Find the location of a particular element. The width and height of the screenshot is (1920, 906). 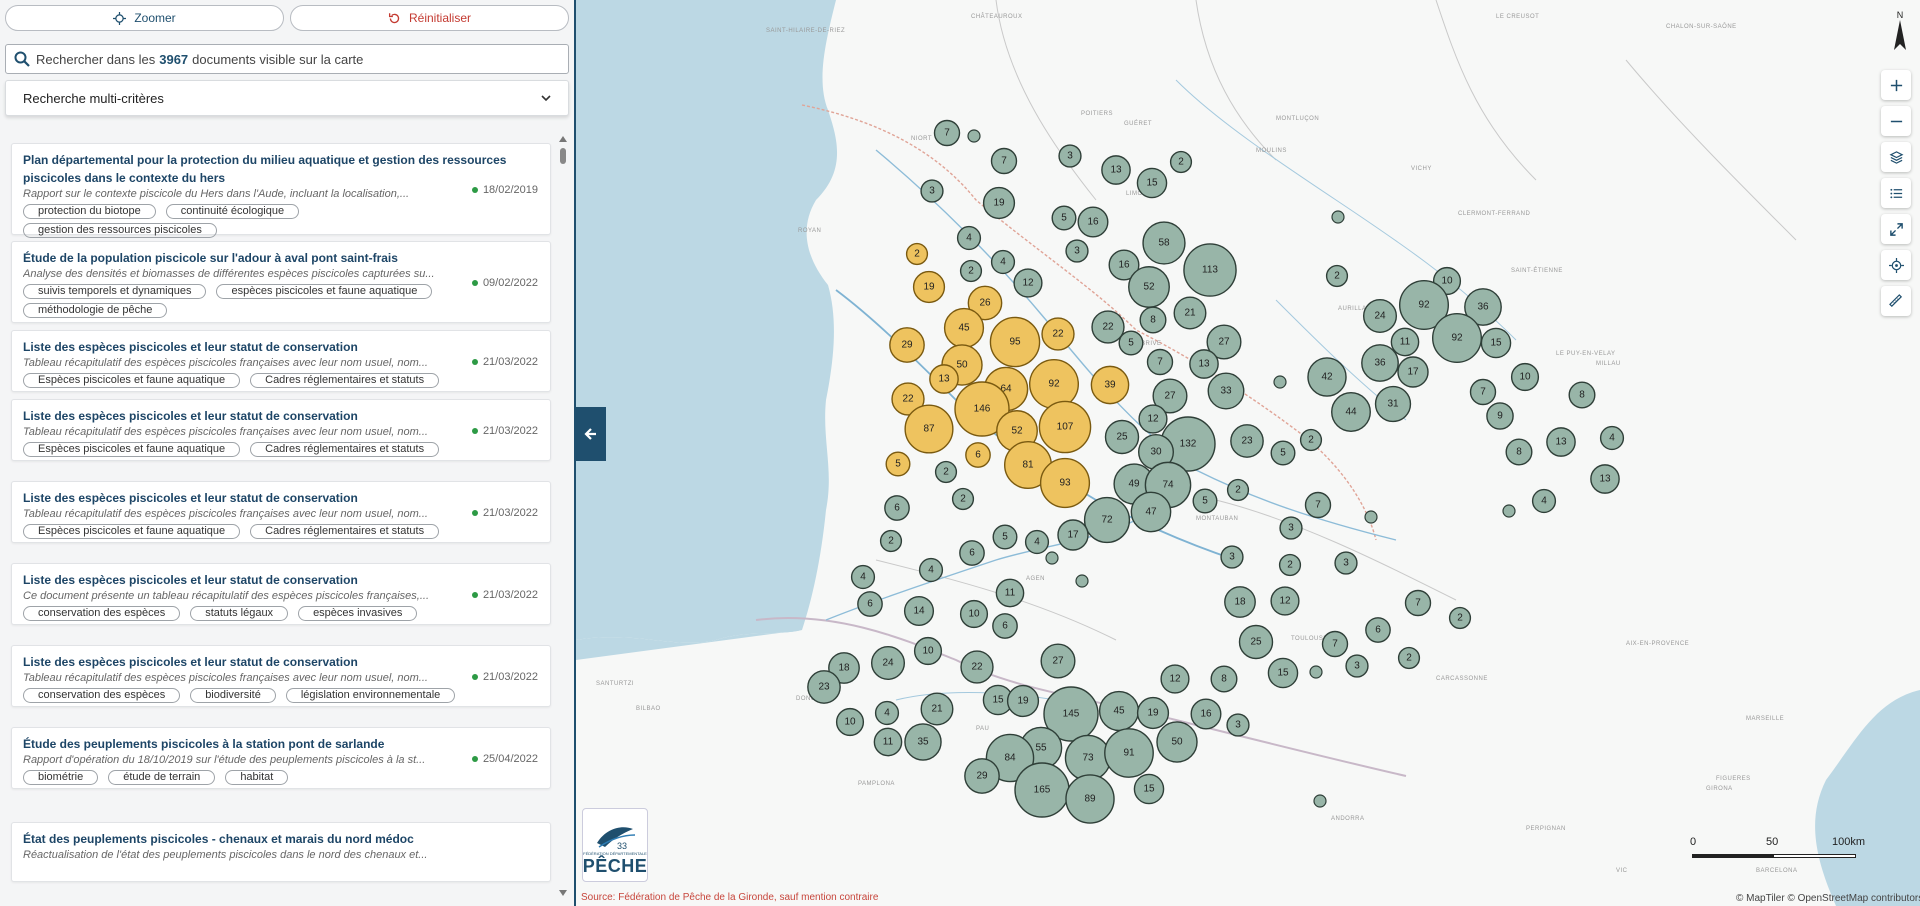

scrollbar is located at coordinates (563, 516).